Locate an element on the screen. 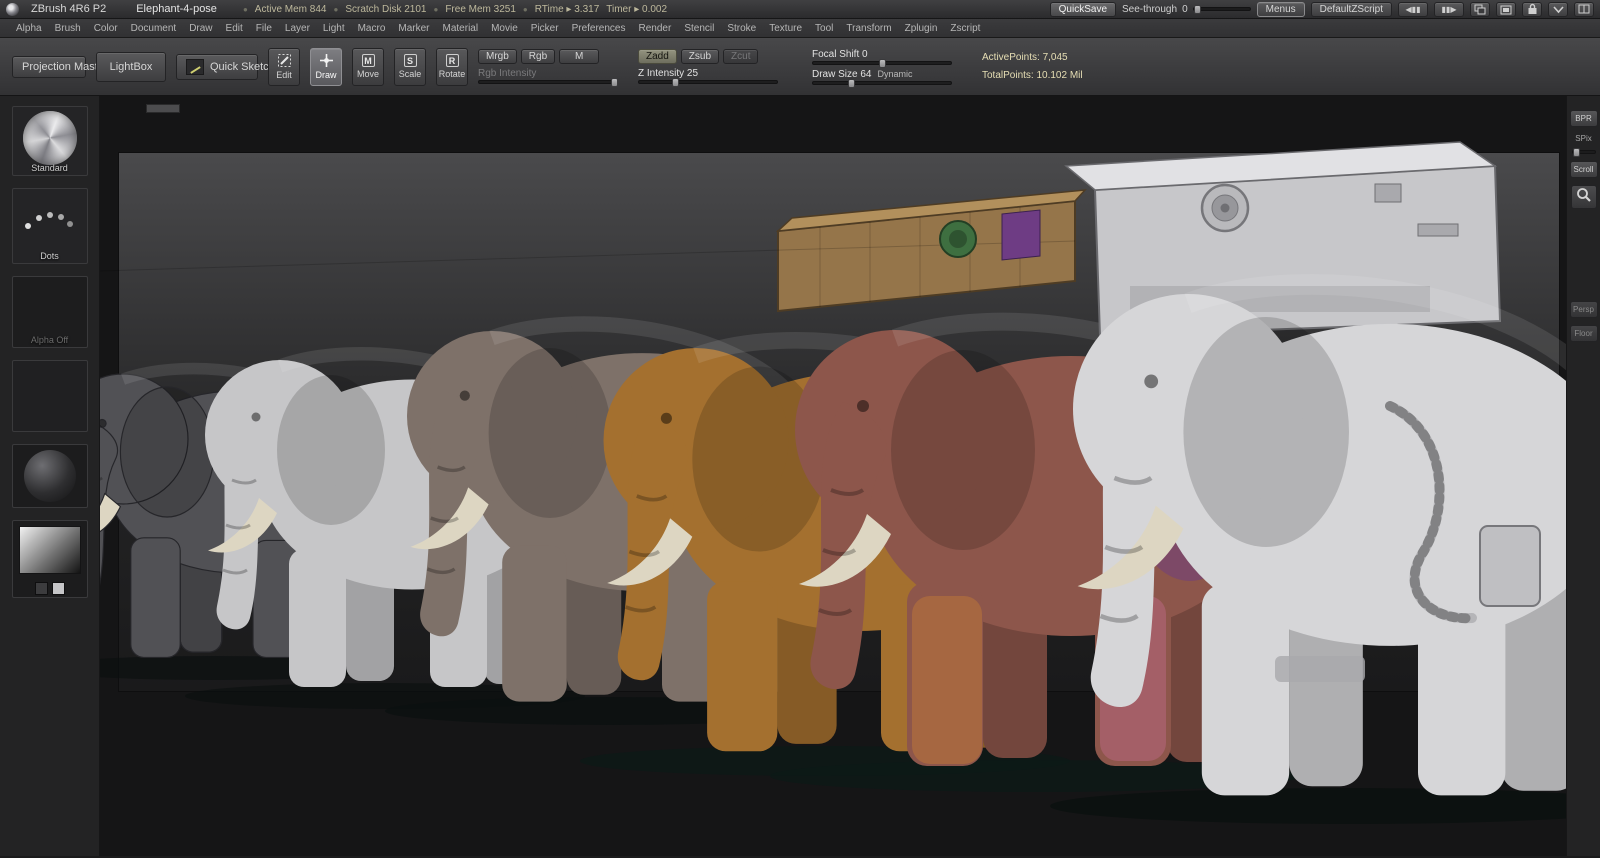 This screenshot has height=858, width=1600. floor-button: Floor is located at coordinates (1583, 333).